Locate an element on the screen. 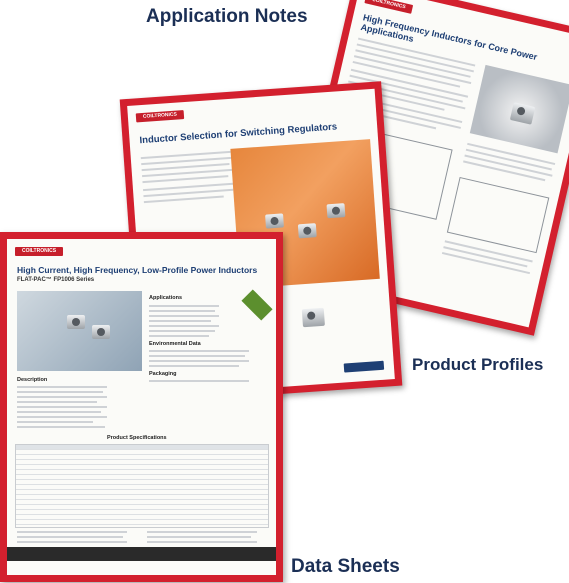  specifications-table-title: Product Specifications is located at coordinates (137, 438).